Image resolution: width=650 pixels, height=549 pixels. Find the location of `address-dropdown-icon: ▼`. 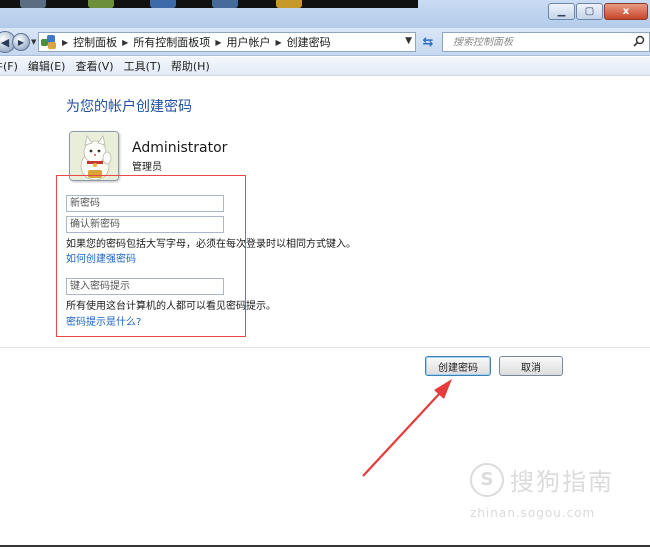

address-dropdown-icon: ▼ is located at coordinates (408, 41).